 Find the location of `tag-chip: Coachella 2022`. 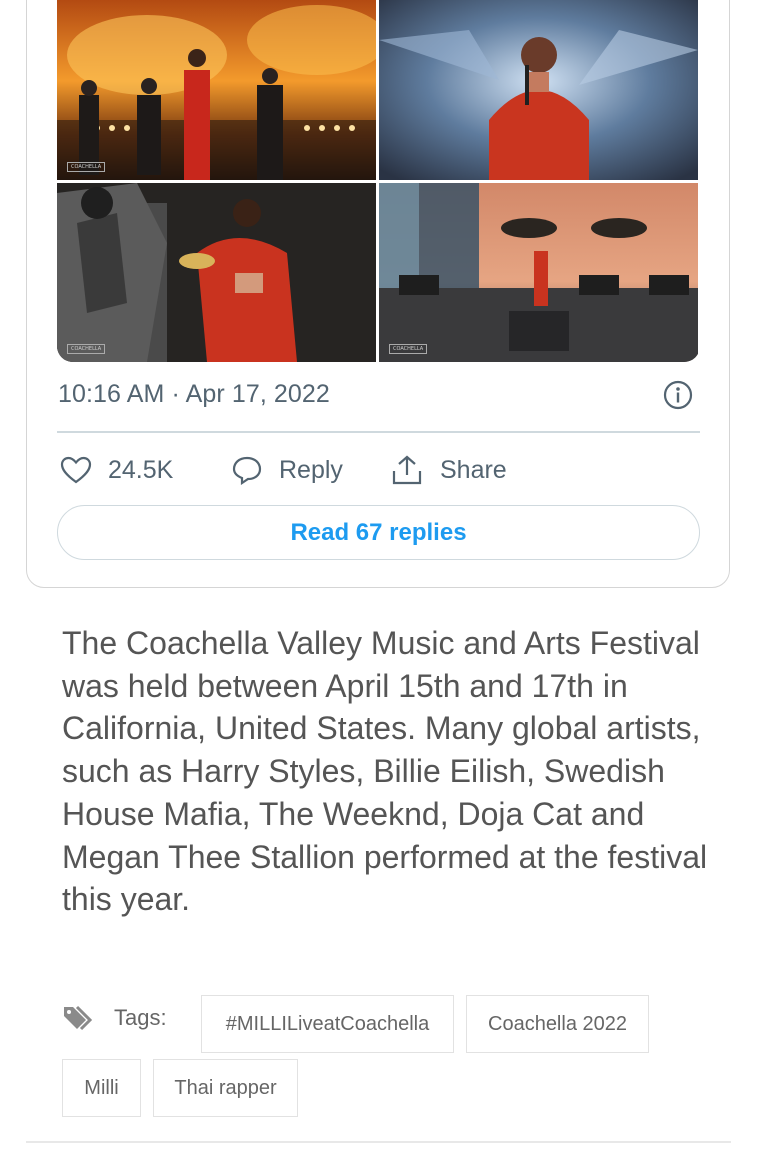

tag-chip: Coachella 2022 is located at coordinates (557, 1024).